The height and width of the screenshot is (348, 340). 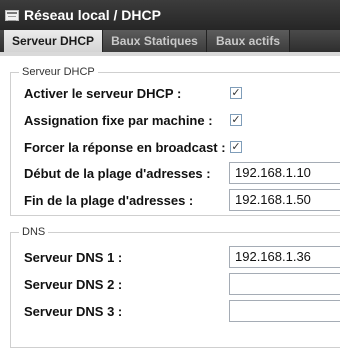 What do you see at coordinates (12, 15) in the screenshot?
I see `network-icon` at bounding box center [12, 15].